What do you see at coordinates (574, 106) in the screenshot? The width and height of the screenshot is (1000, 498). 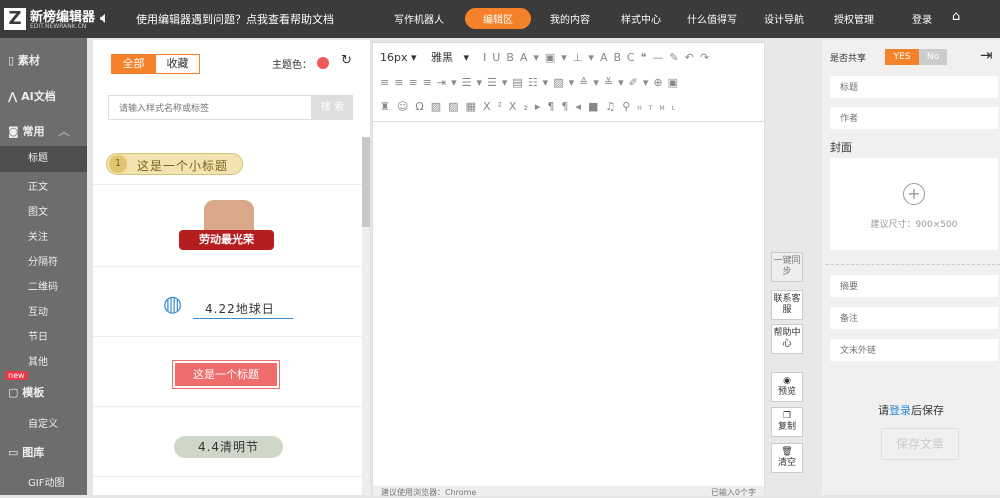 I see `rtl-icon: ¶◂` at bounding box center [574, 106].